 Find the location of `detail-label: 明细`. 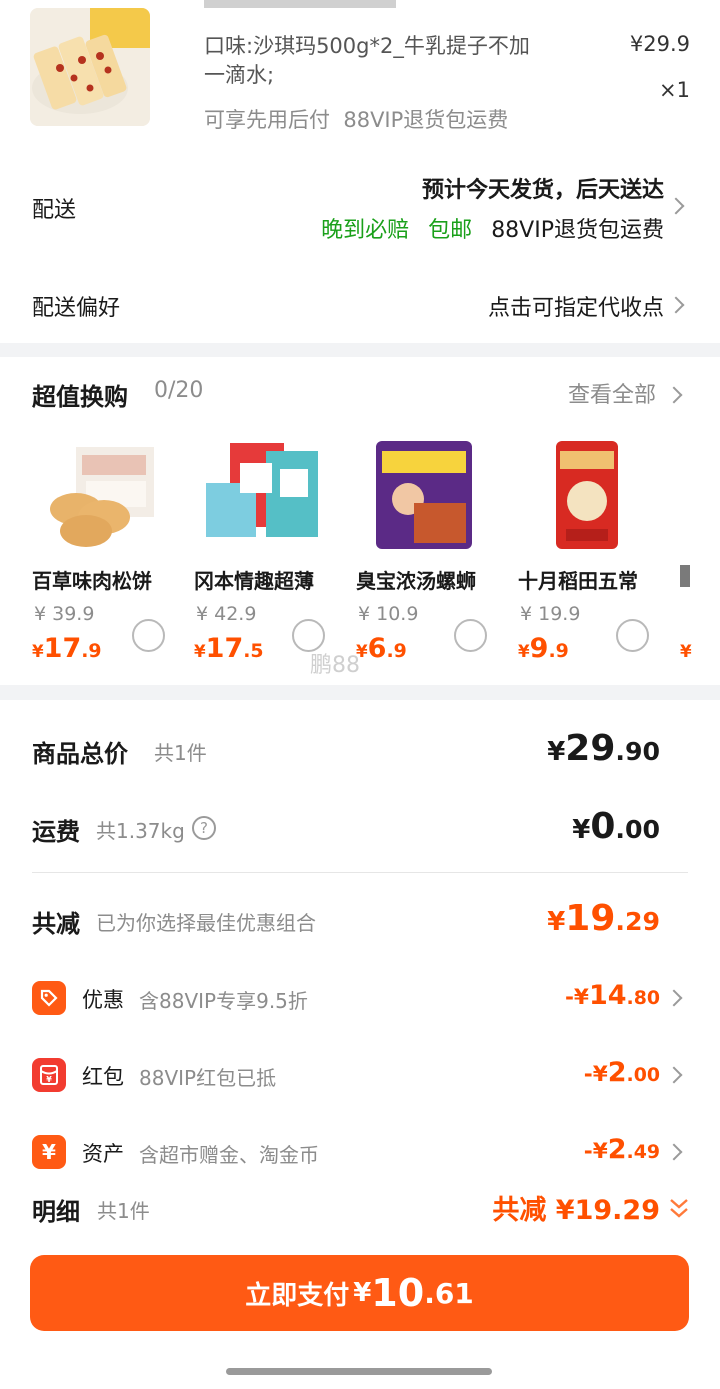

detail-label: 明细 is located at coordinates (56, 1212).